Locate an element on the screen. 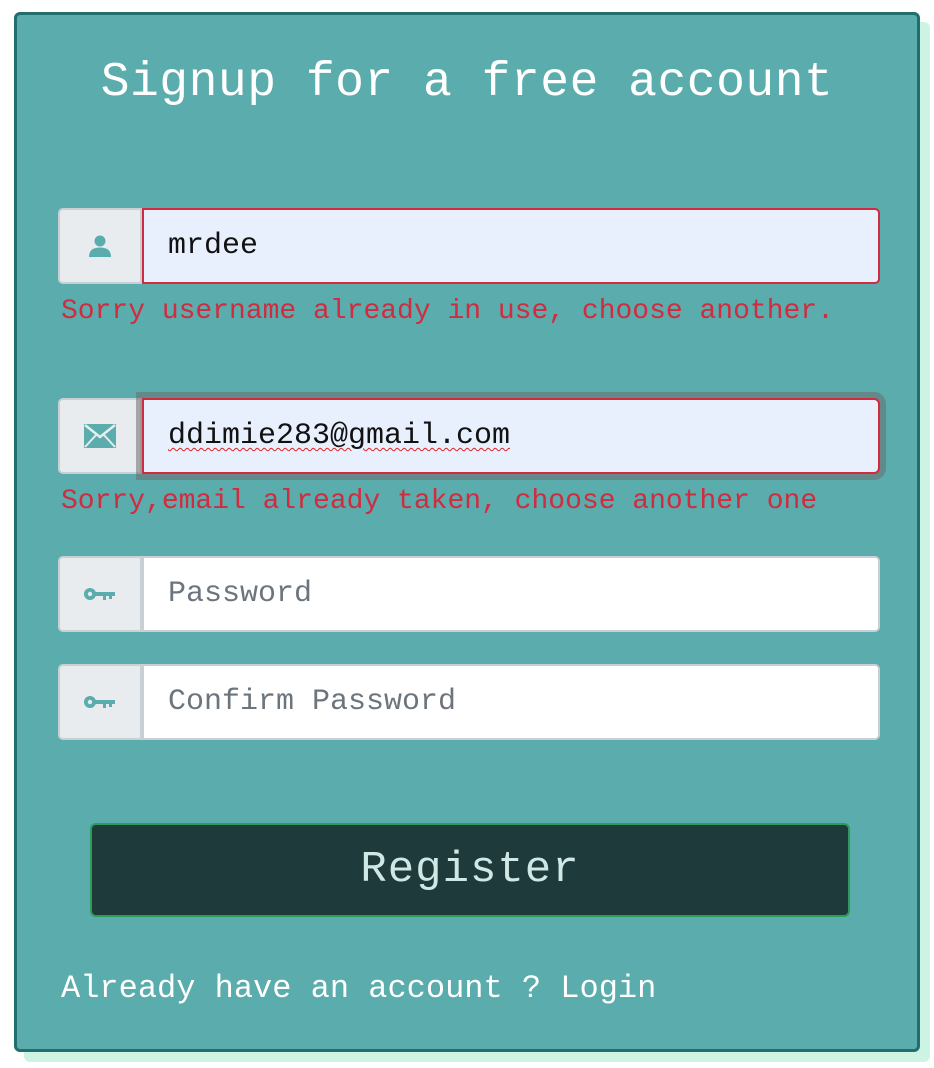 This screenshot has width=934, height=1068. password-group is located at coordinates (469, 594).